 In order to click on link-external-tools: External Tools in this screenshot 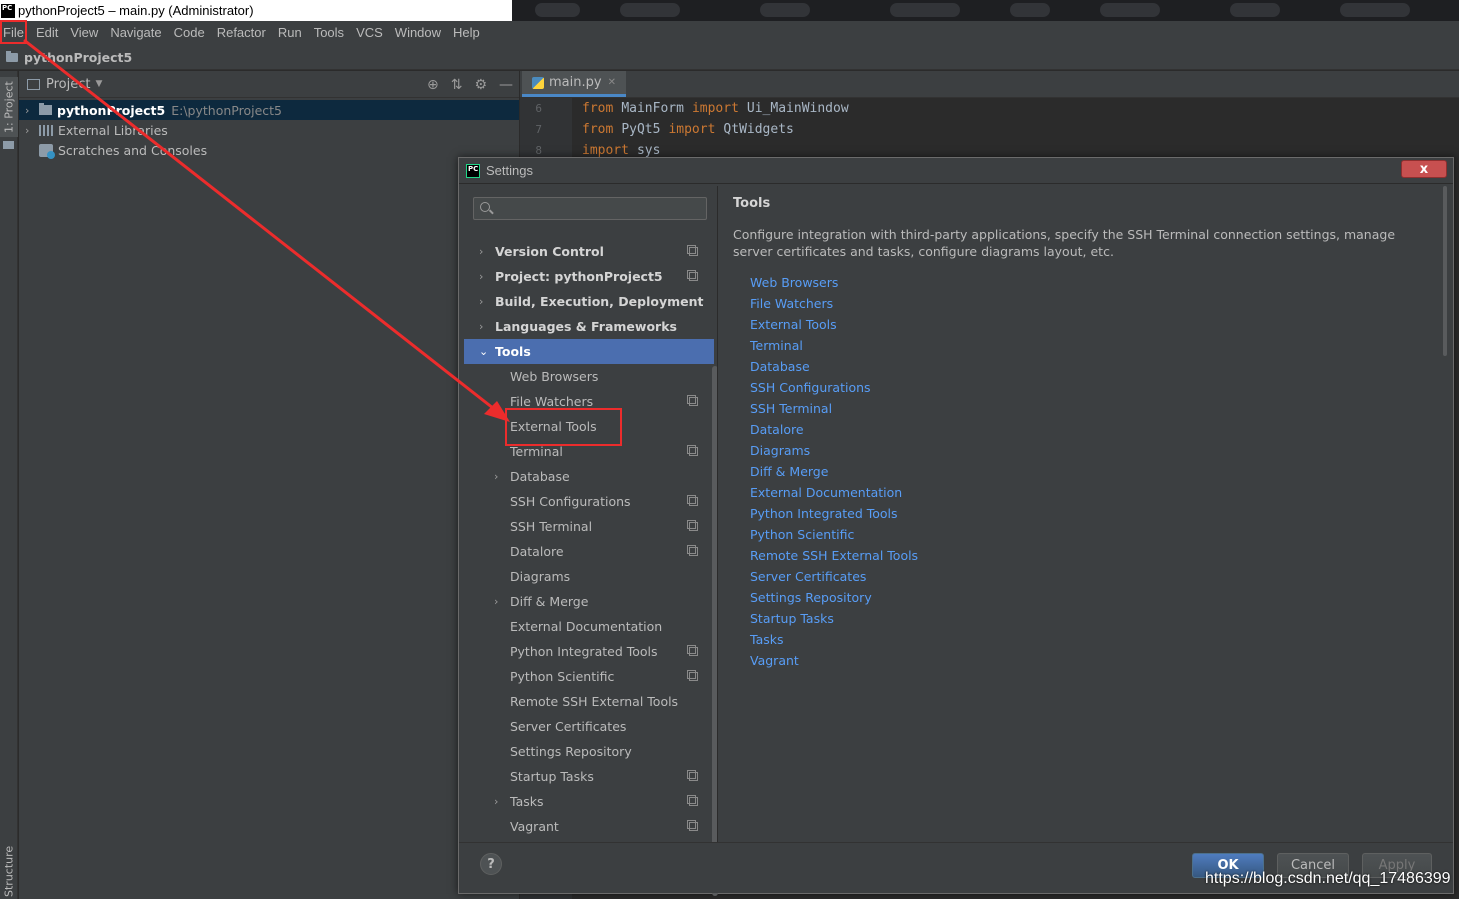, I will do `click(834, 324)`.